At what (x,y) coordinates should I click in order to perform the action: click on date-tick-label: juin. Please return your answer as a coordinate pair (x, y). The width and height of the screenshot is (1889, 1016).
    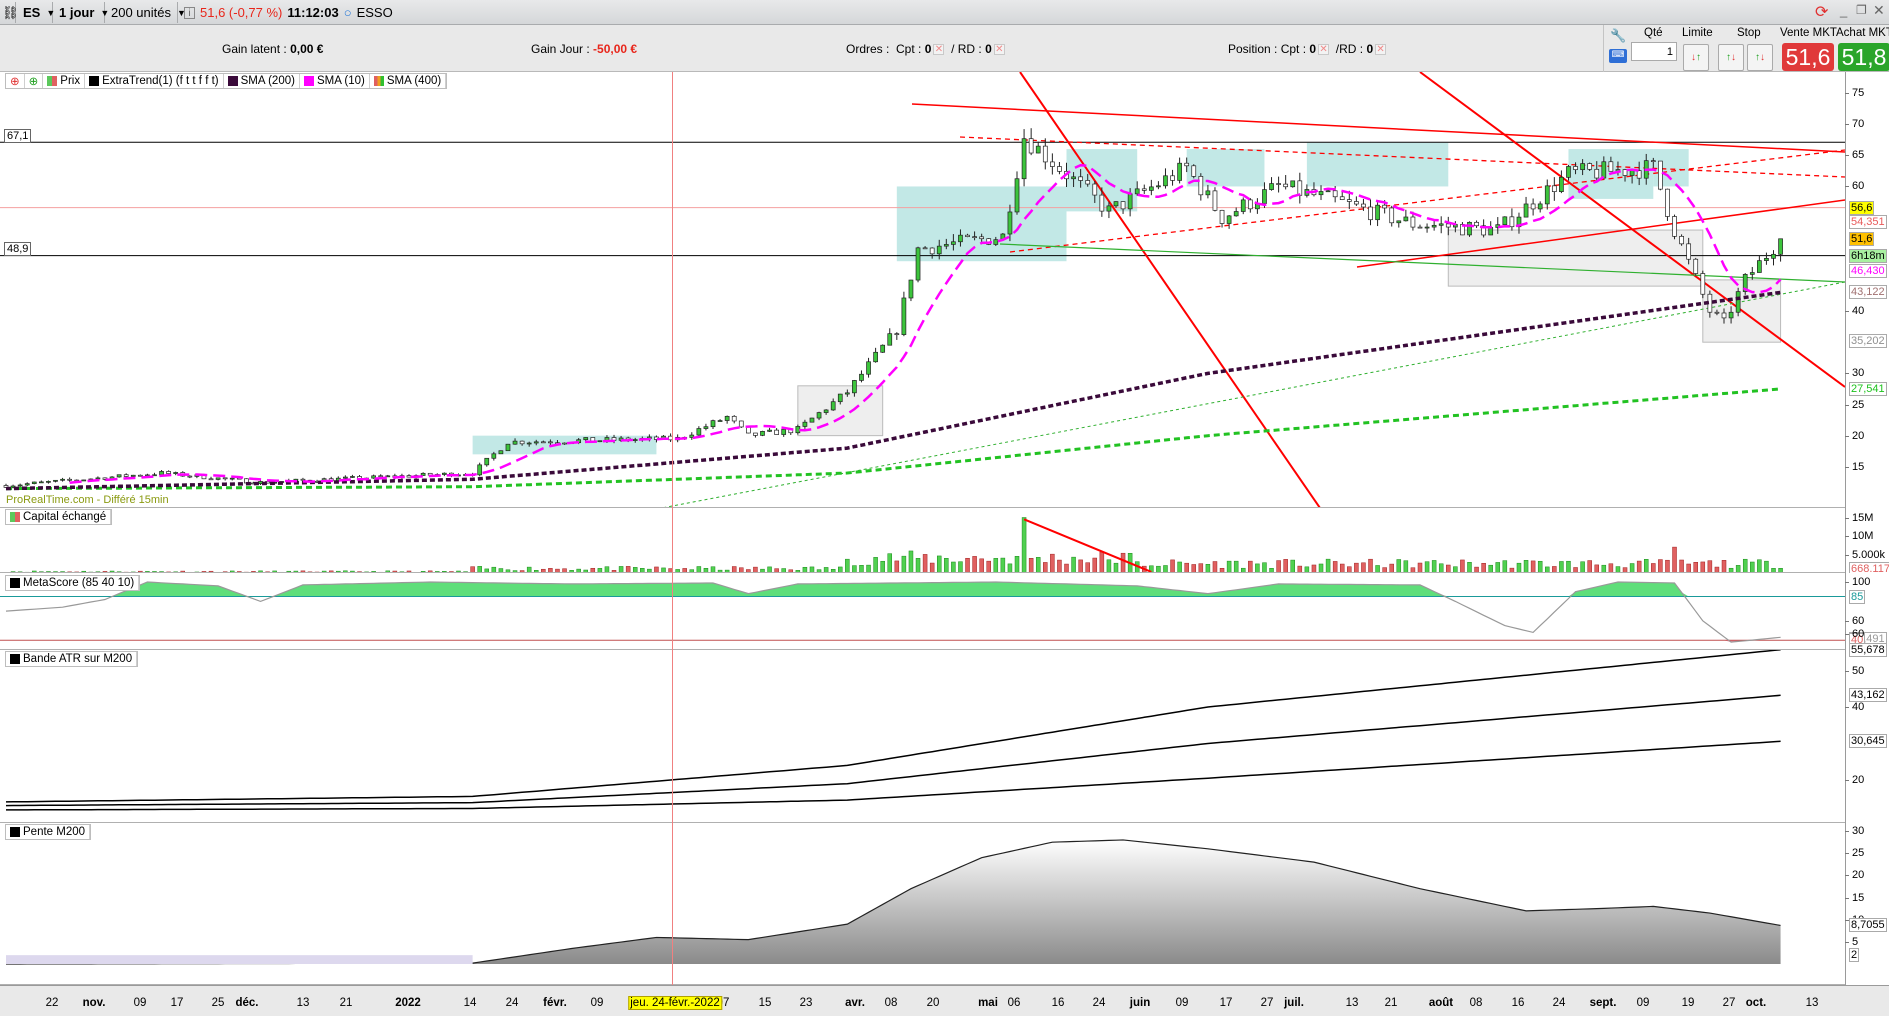
    Looking at the image, I should click on (1140, 1003).